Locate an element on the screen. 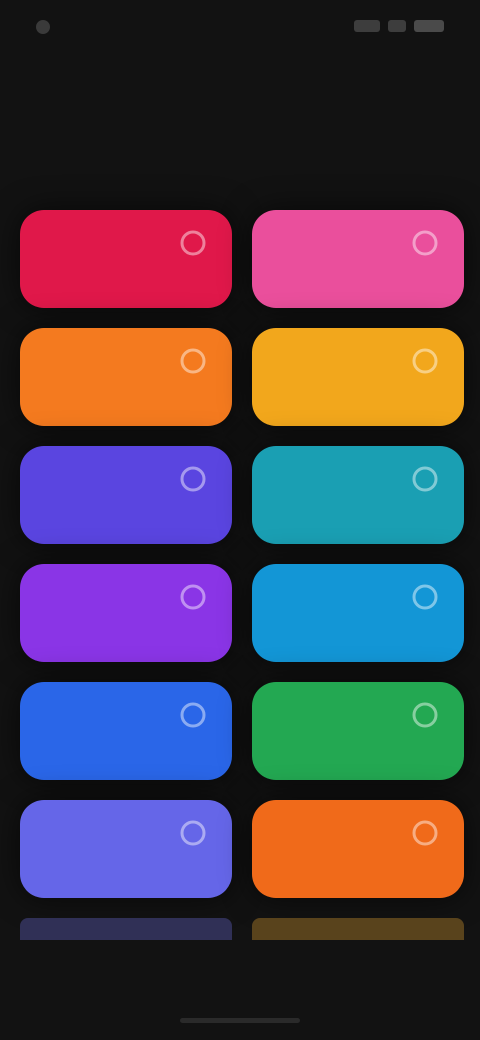  wifi-icon is located at coordinates (397, 26).